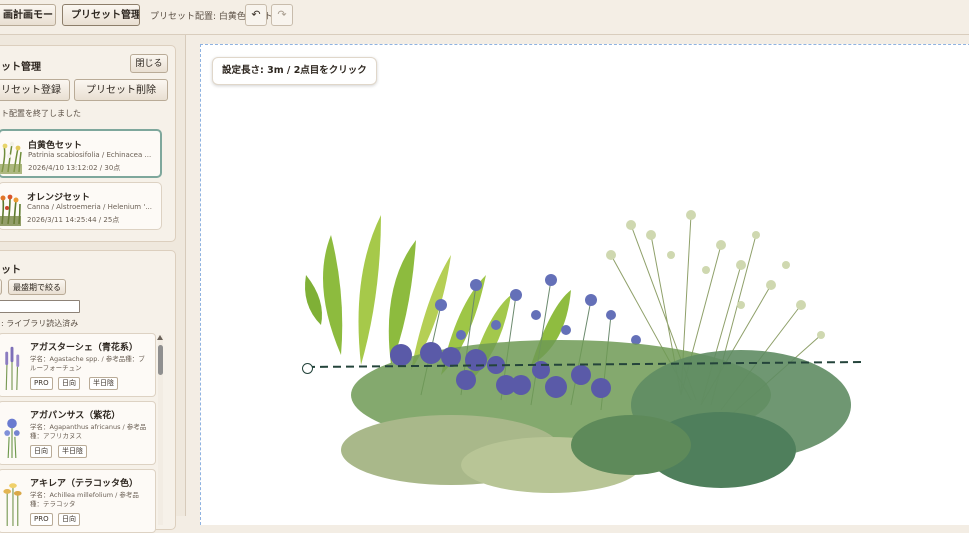 This screenshot has width=969, height=533. I want to click on library-status-text: : ライブラリ読込済み, so click(40, 323).